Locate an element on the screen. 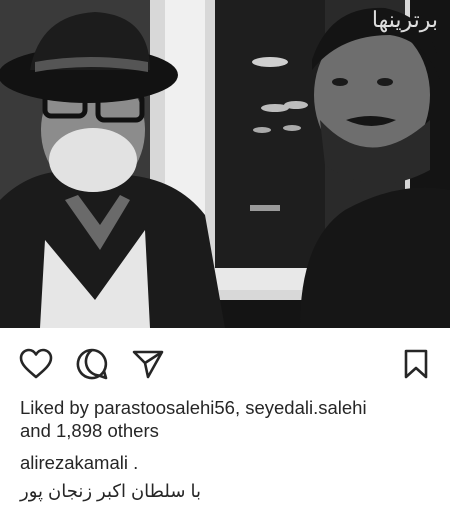 Image resolution: width=450 pixels, height=512 pixels. bookmark-icon is located at coordinates (416, 364).